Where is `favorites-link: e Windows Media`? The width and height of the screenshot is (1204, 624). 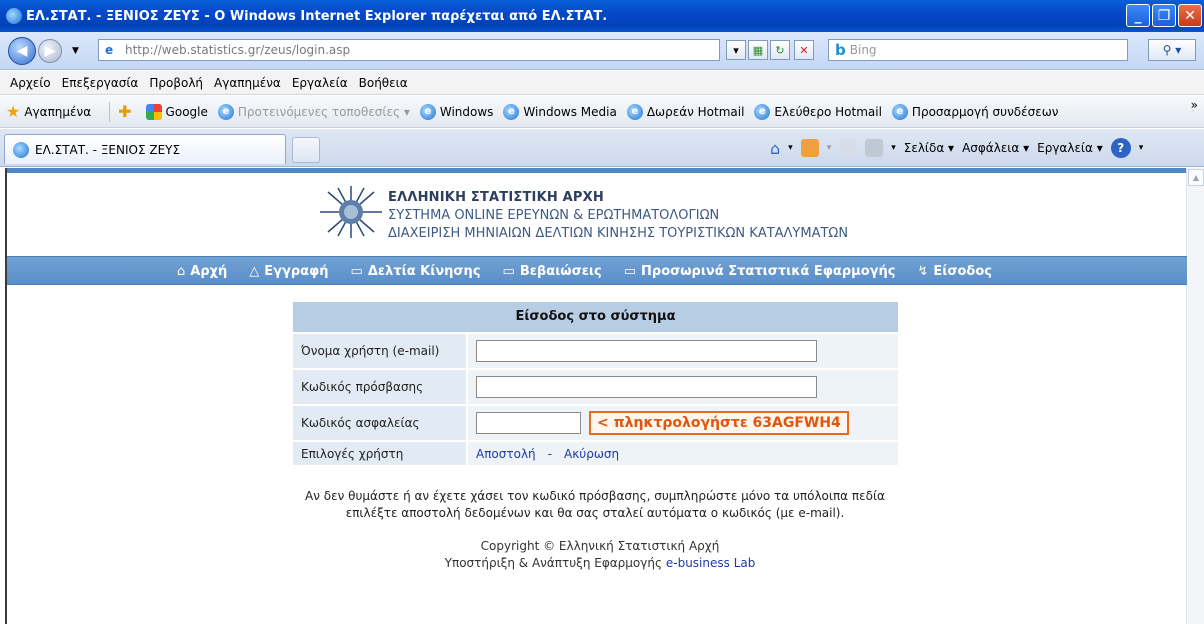
favorites-link: e Windows Media is located at coordinates (560, 111).